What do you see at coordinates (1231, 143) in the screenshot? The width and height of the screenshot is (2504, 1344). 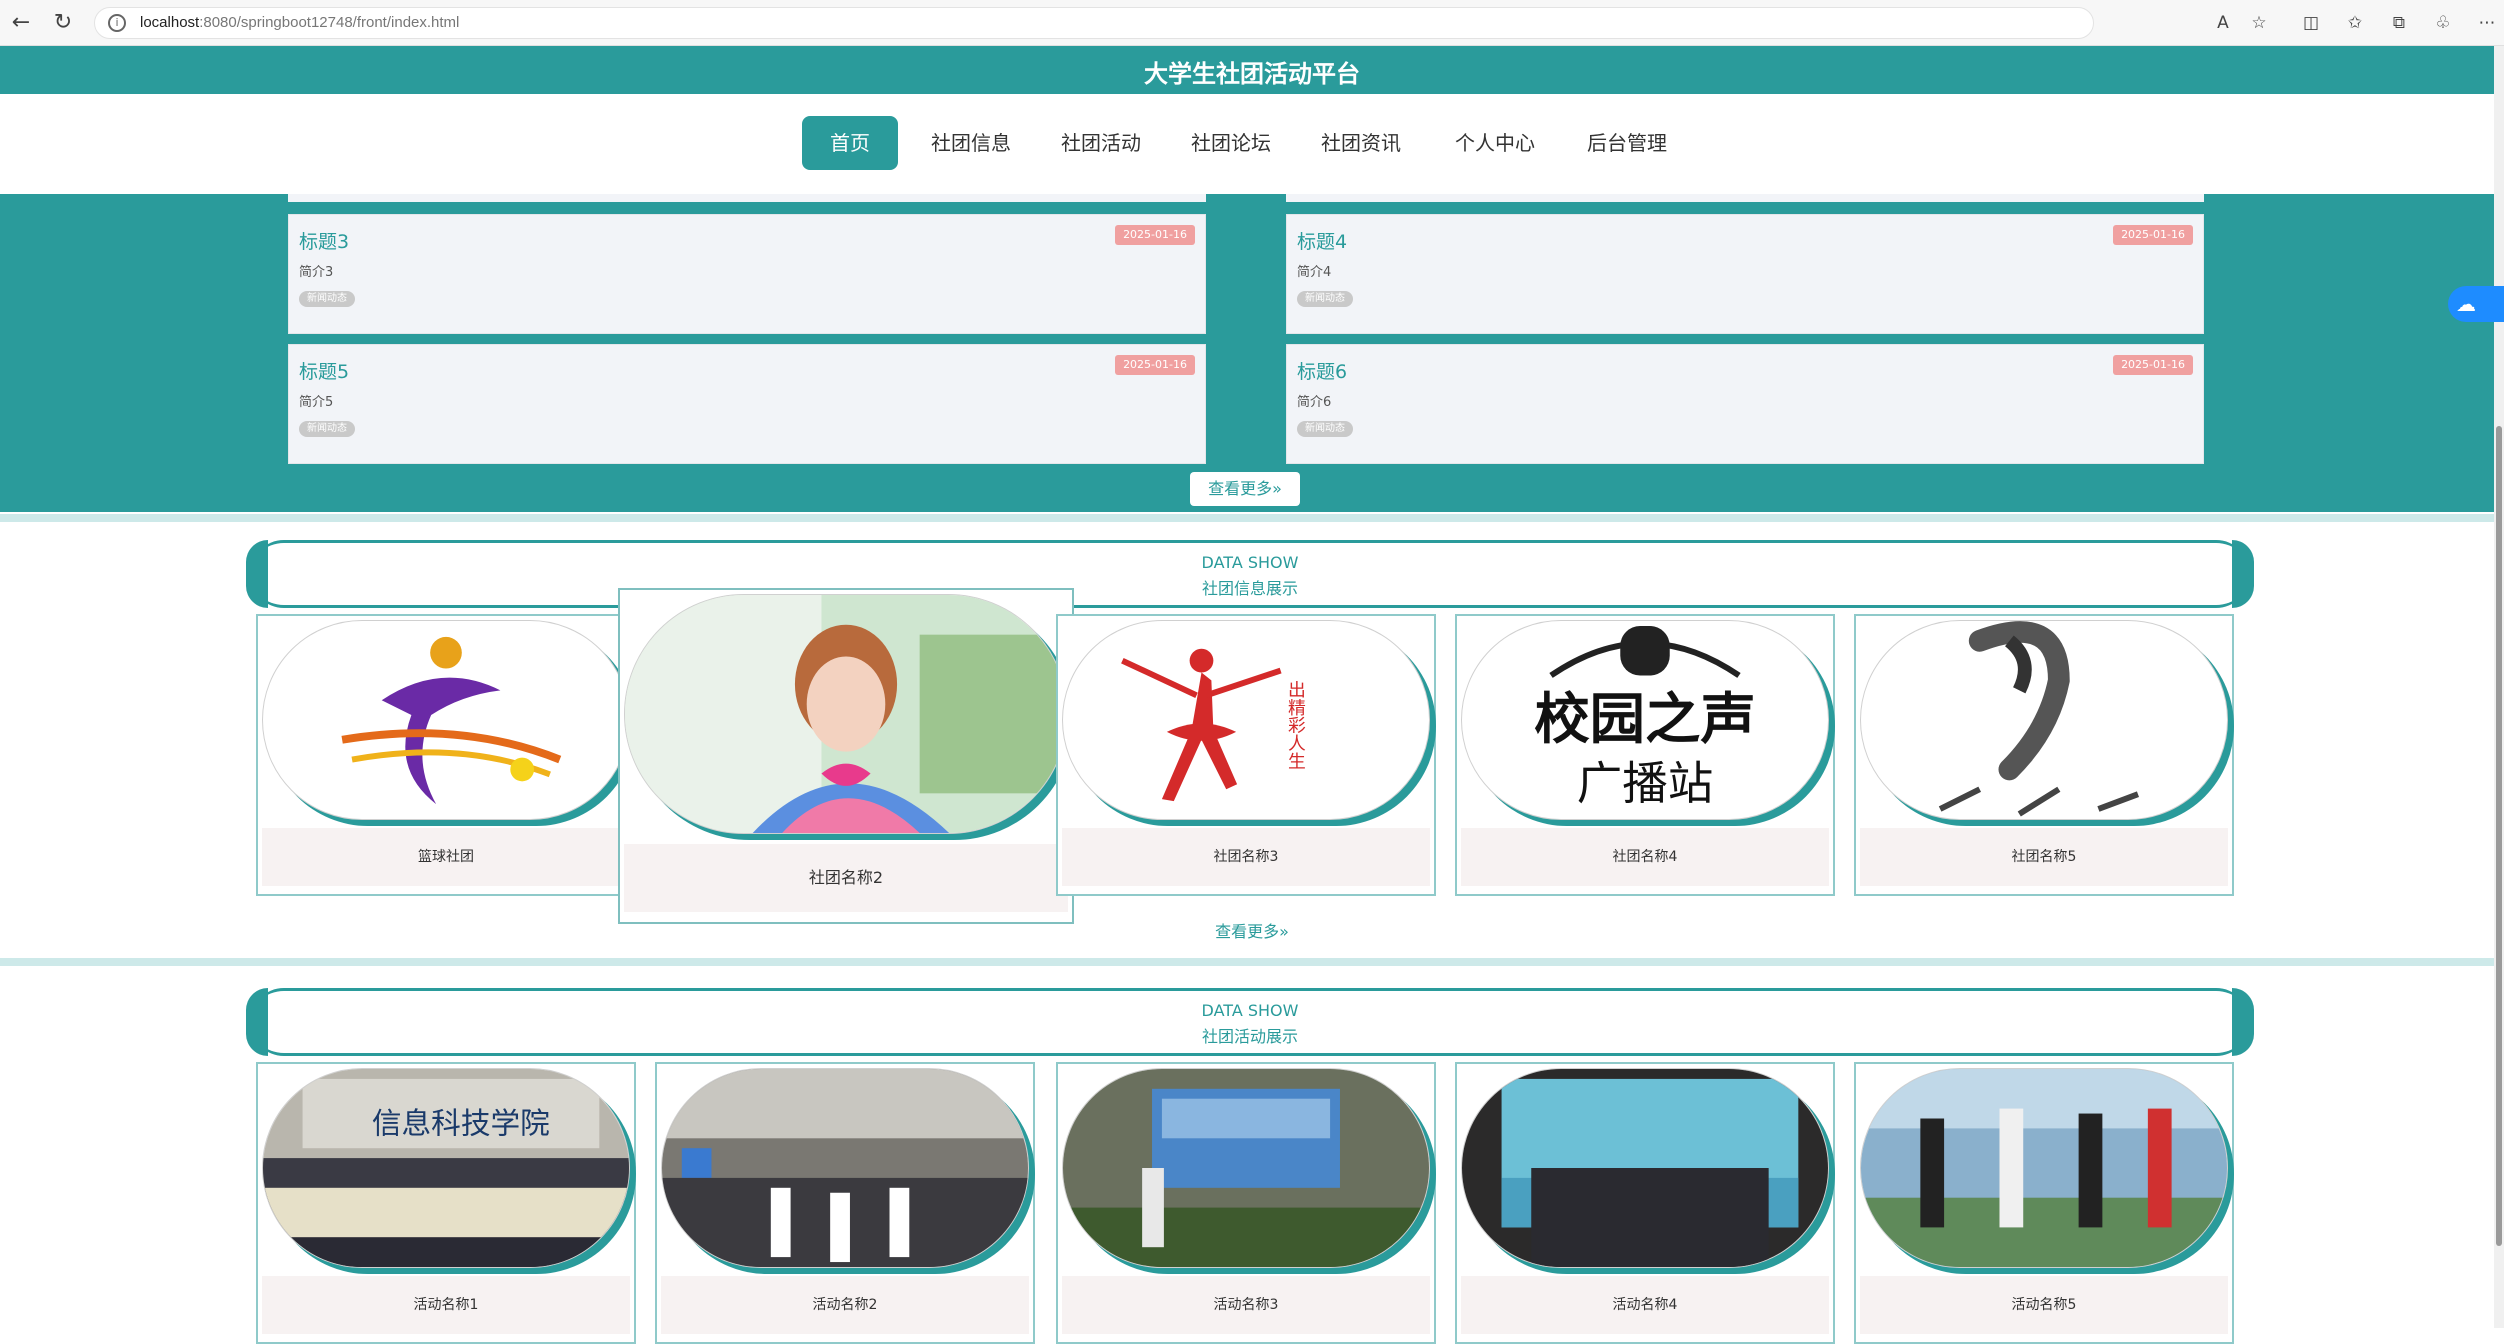 I see `nav-club-forum: 社团论坛` at bounding box center [1231, 143].